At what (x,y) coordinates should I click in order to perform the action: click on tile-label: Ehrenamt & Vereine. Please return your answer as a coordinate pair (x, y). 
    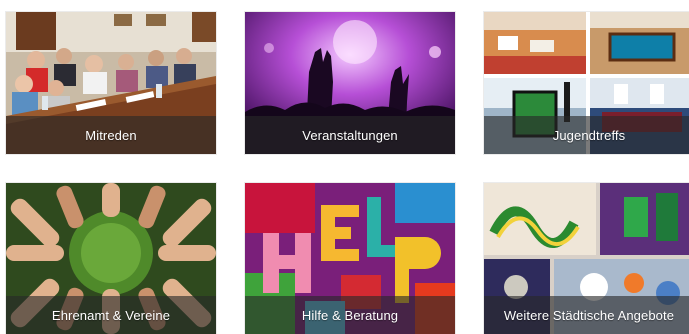
    Looking at the image, I should click on (111, 315).